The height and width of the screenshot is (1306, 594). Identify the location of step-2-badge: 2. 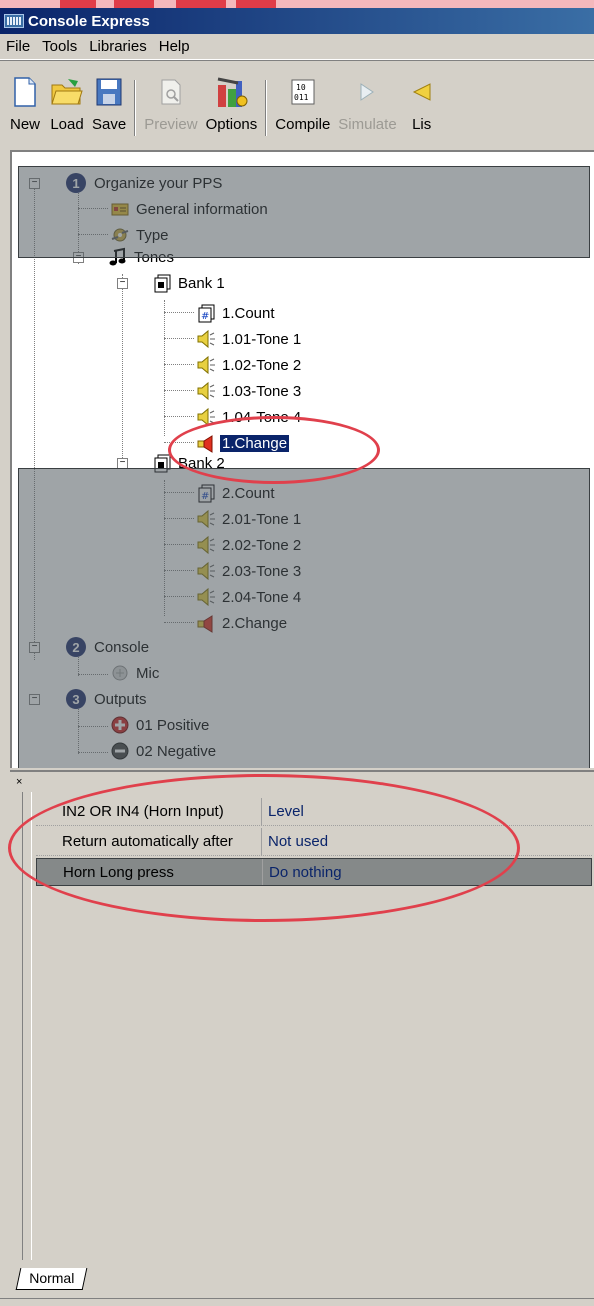
(76, 647).